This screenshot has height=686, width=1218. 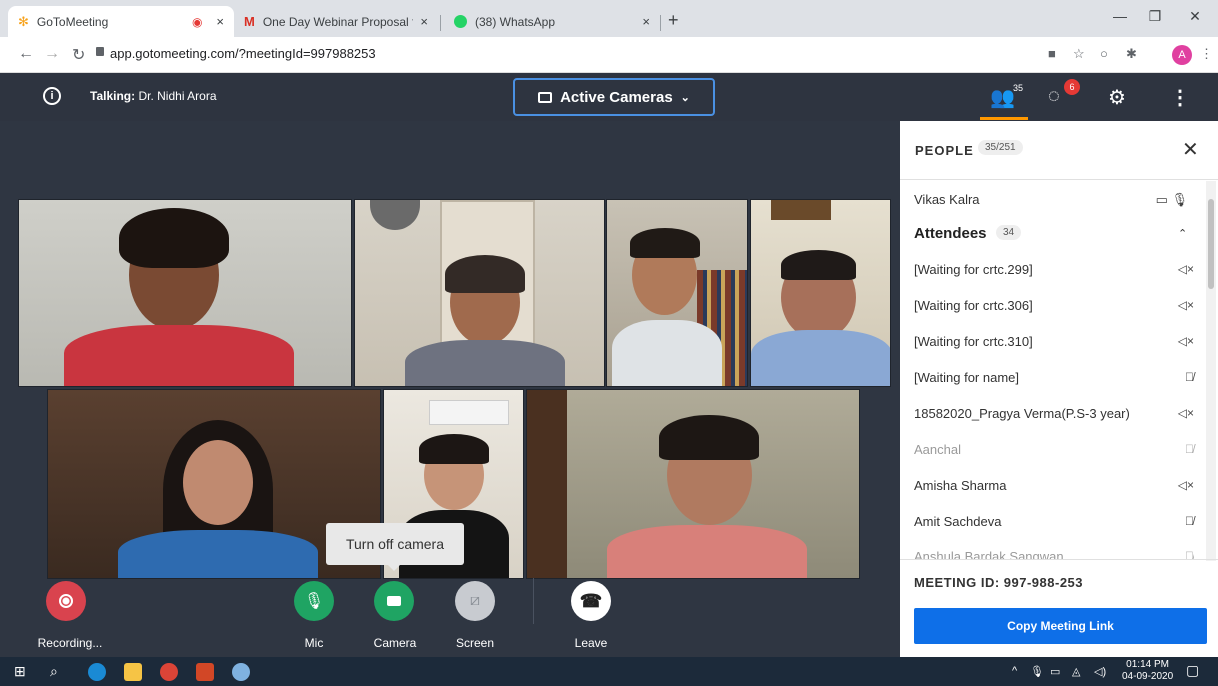 What do you see at coordinates (243, 53) in the screenshot?
I see `url-field: app.gotomeeting.com/?meetingId=997988253` at bounding box center [243, 53].